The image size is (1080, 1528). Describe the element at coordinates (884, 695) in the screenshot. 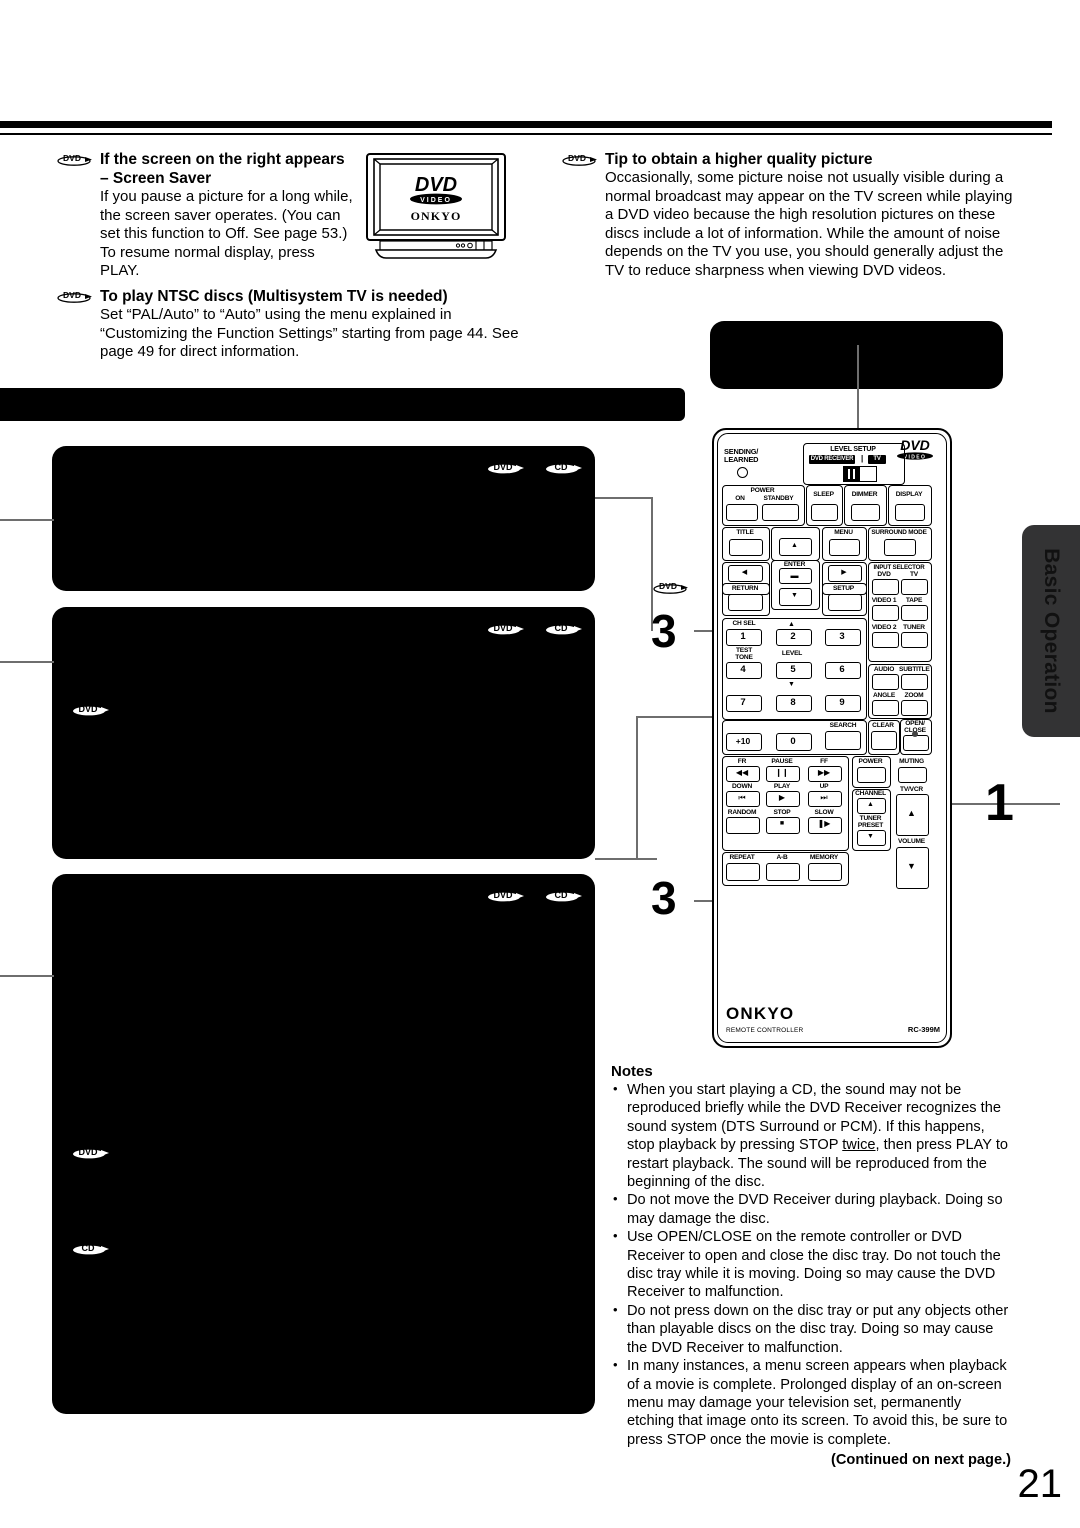

I see `angle-label: ANGLE` at that location.